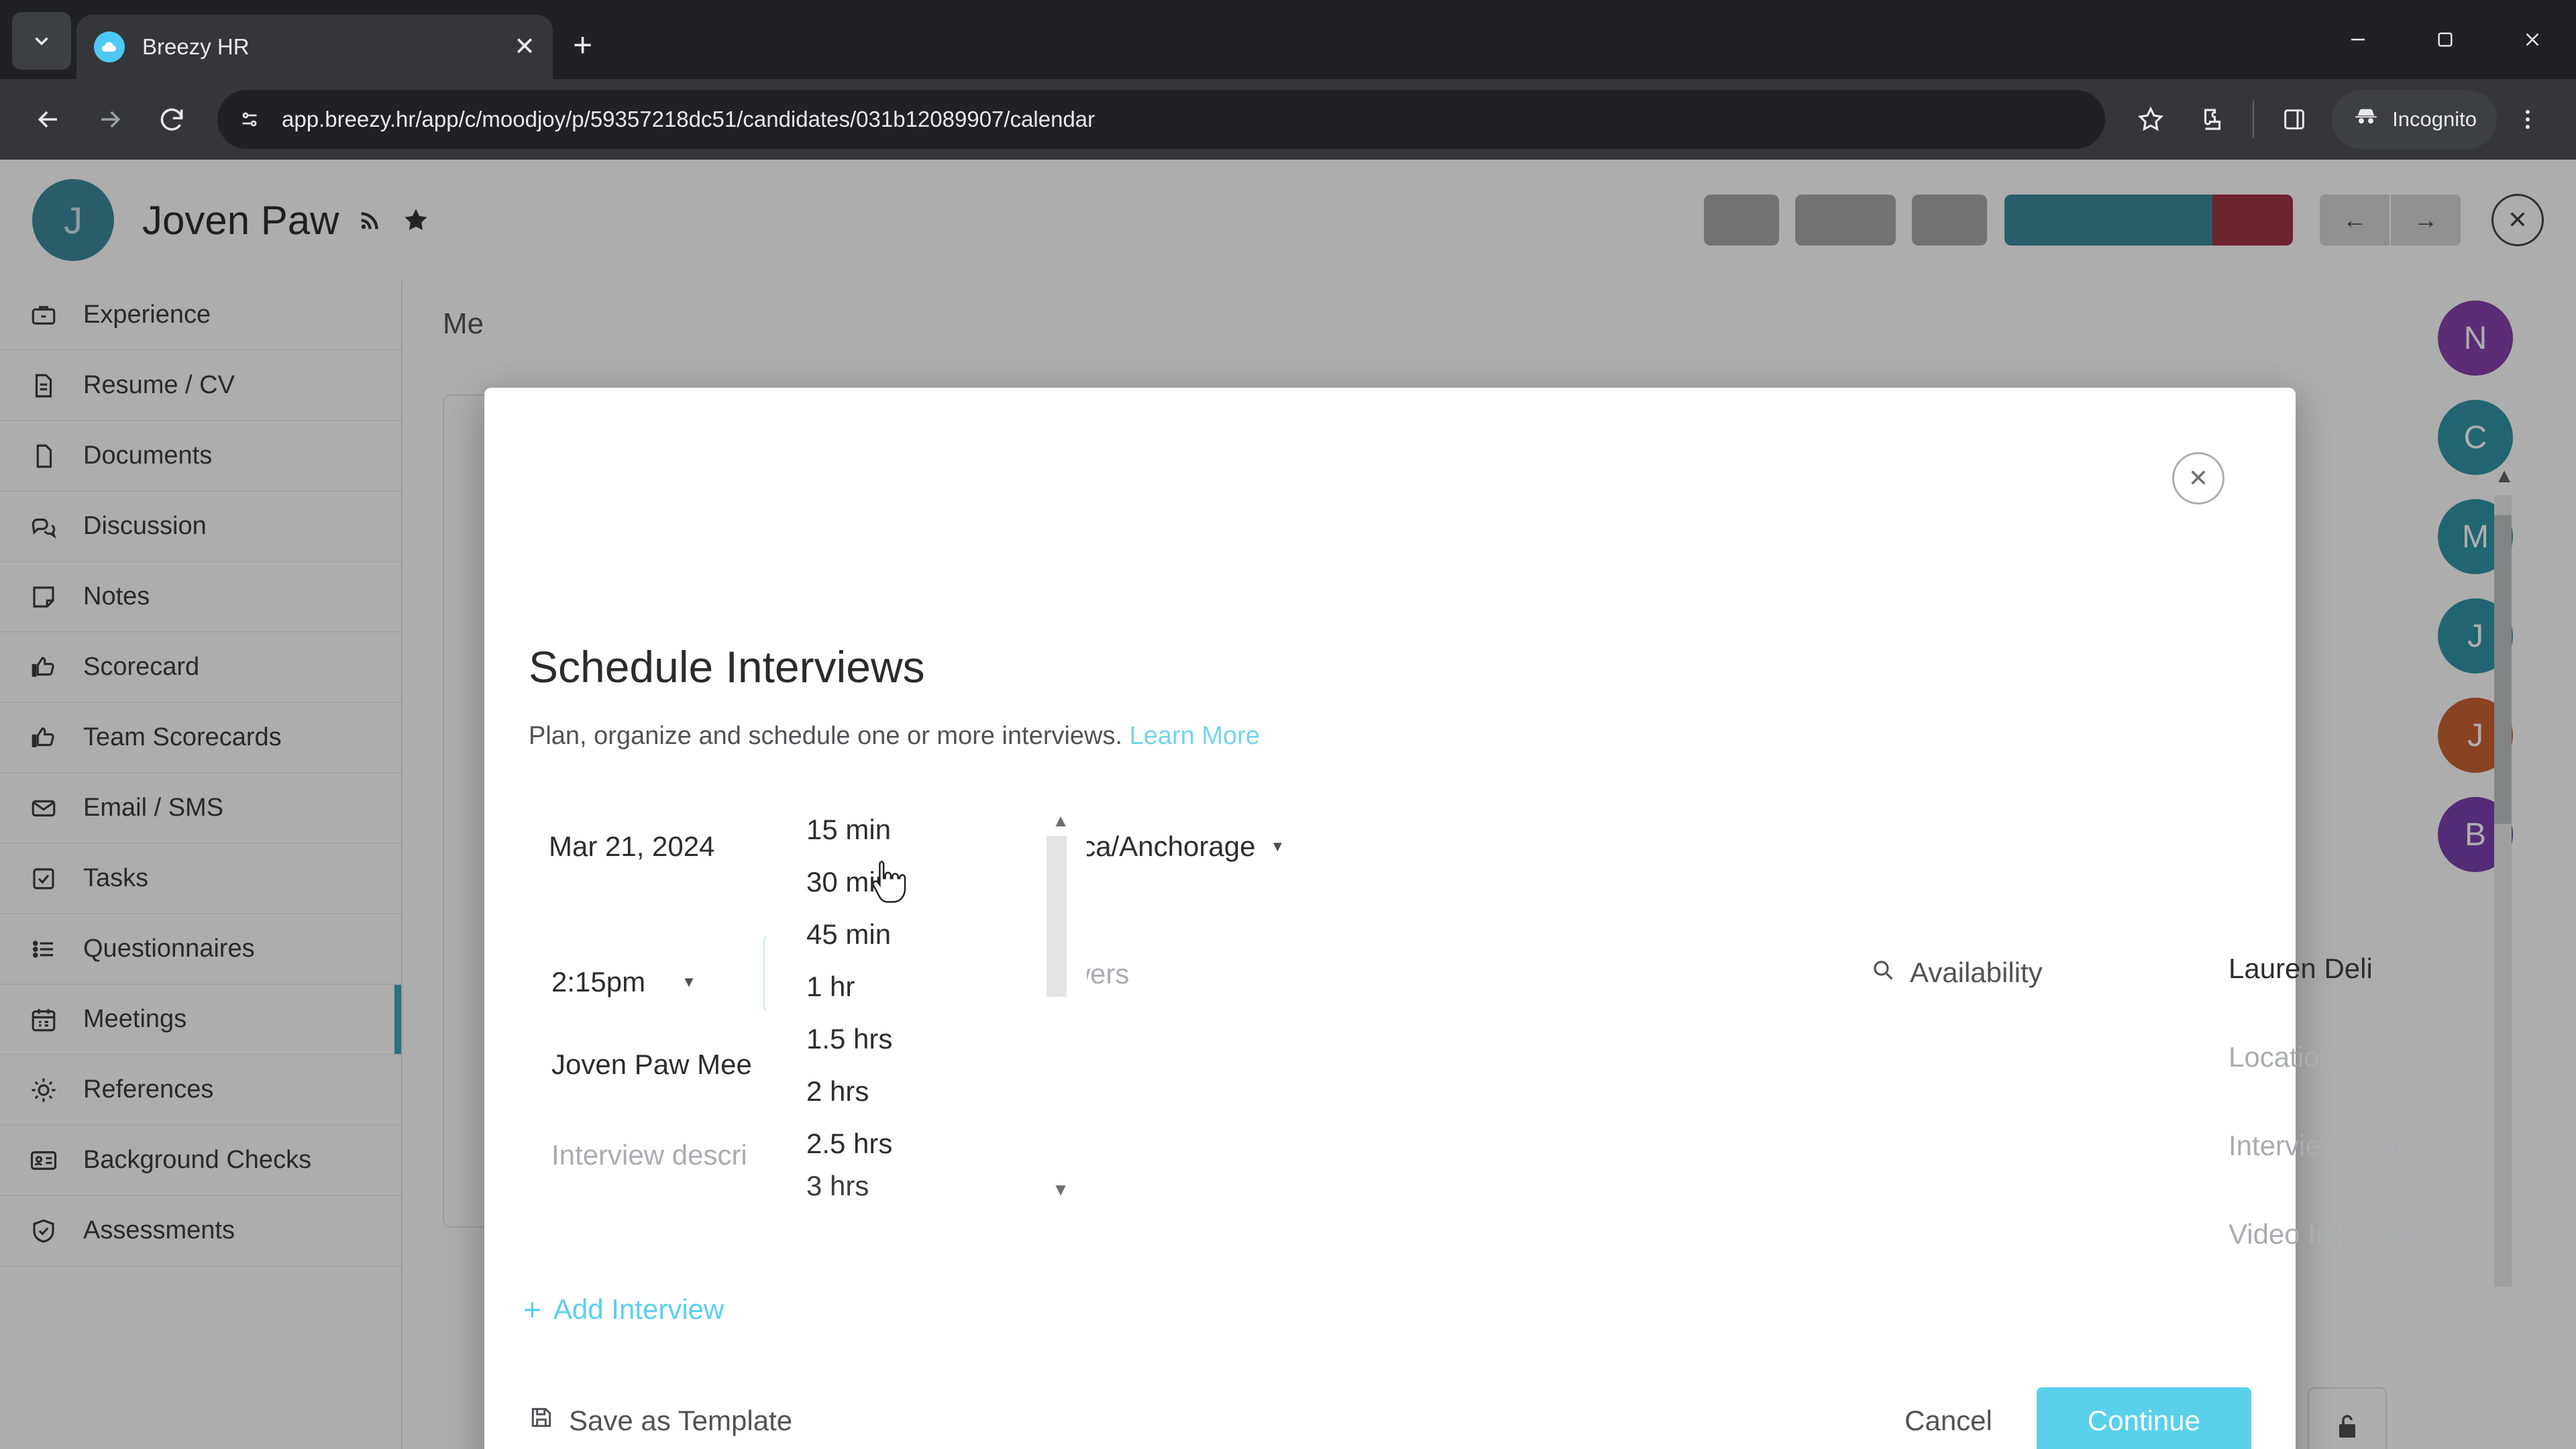  Describe the element at coordinates (638, 1309) in the screenshot. I see `add-interview-label: Add Interview` at that location.